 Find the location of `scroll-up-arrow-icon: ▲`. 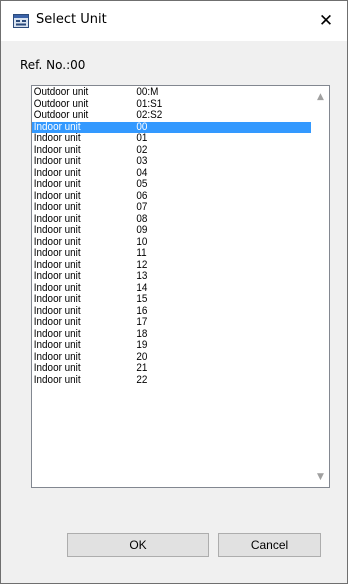

scroll-up-arrow-icon: ▲ is located at coordinates (320, 96).